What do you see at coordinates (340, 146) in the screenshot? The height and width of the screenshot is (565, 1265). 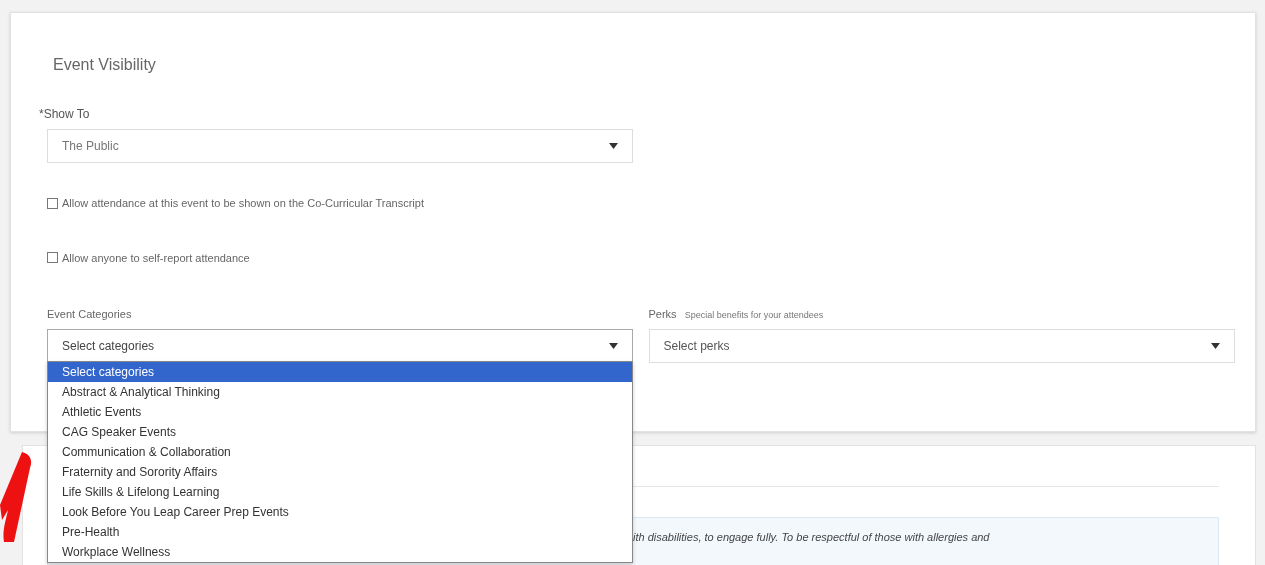 I see `show-to-select: The Public` at bounding box center [340, 146].